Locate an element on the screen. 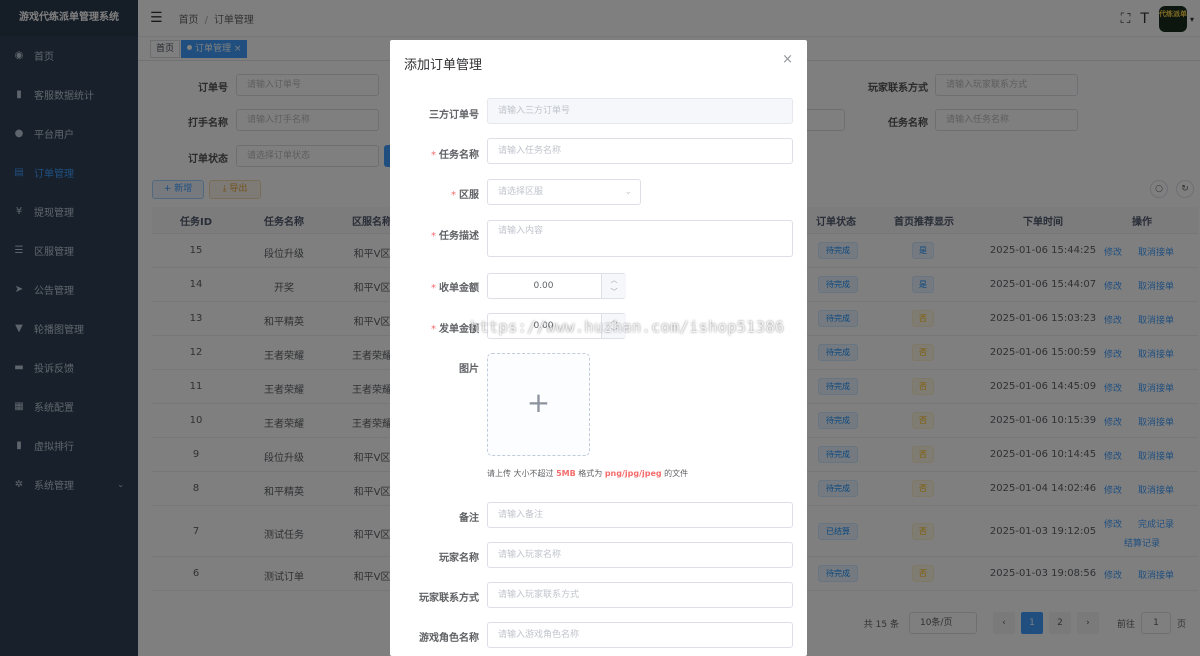  player-contact-label: 玩家联系方式 is located at coordinates (449, 598).